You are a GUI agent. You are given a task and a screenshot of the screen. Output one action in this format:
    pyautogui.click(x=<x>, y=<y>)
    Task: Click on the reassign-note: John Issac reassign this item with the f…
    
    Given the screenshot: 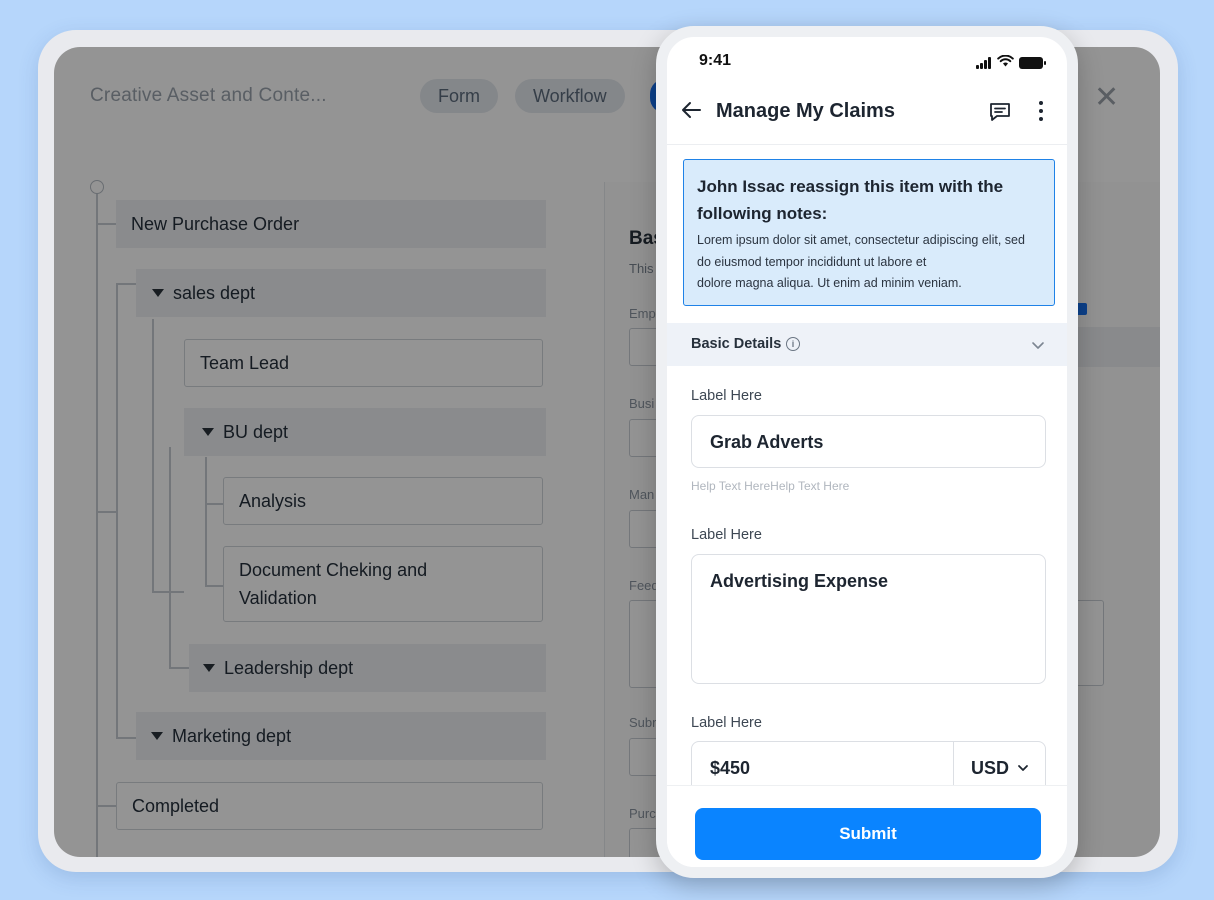 What is the action you would take?
    pyautogui.click(x=869, y=232)
    